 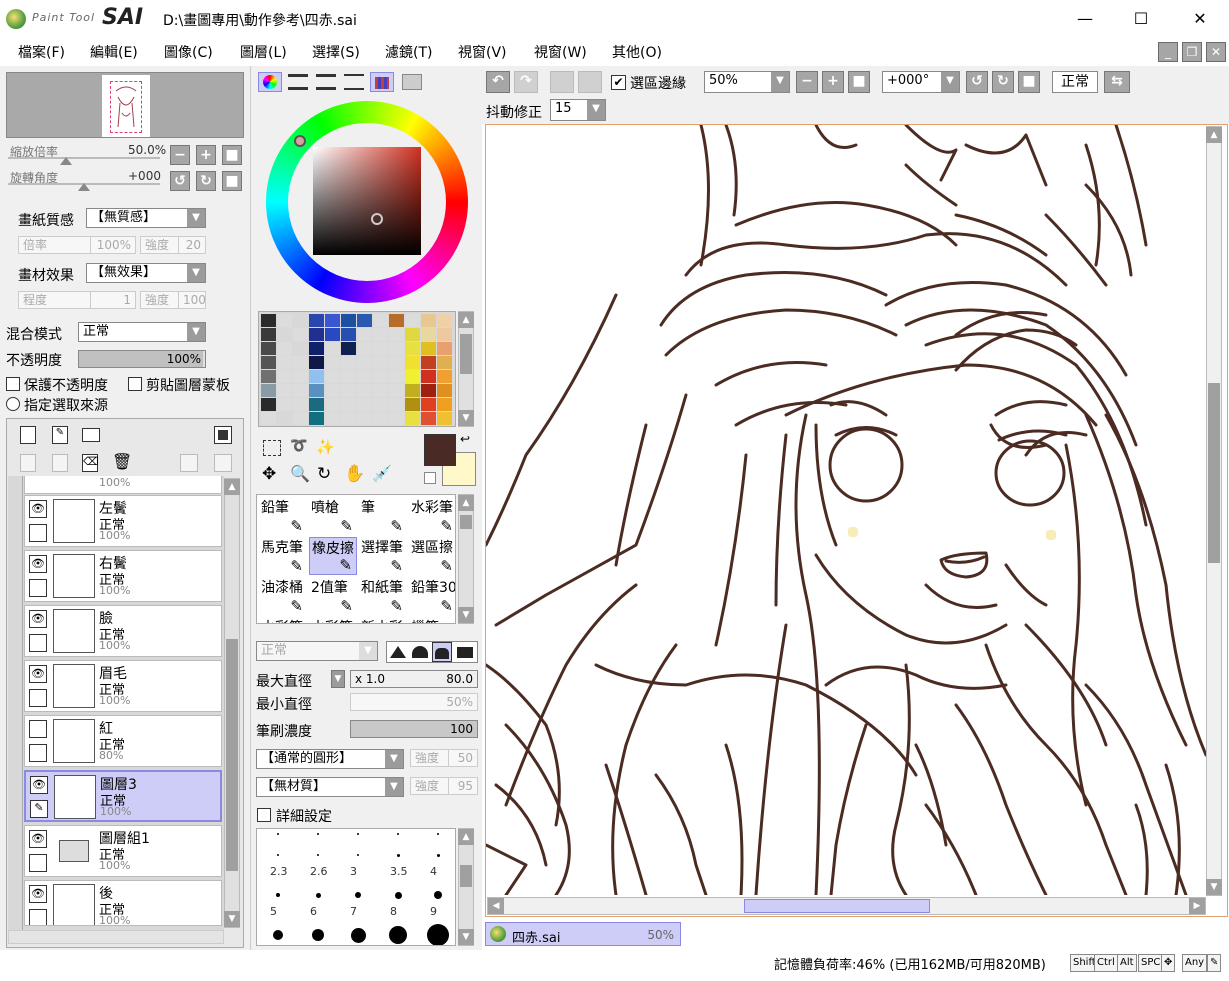 What do you see at coordinates (1200, 19) in the screenshot?
I see `close-button: ✕` at bounding box center [1200, 19].